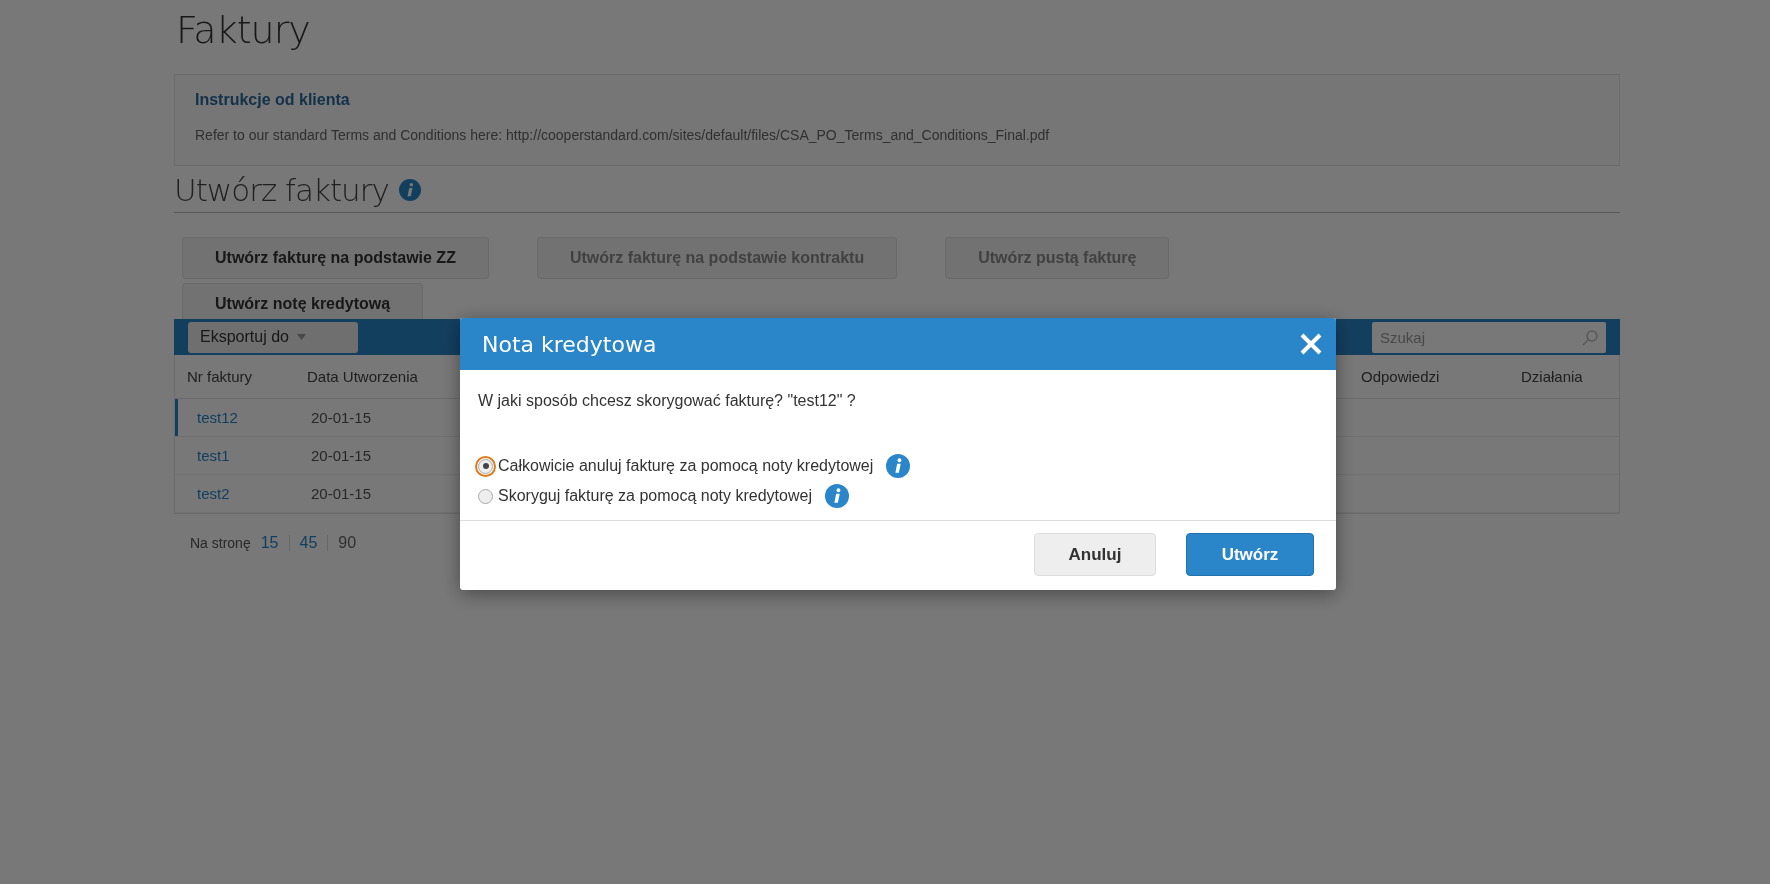  What do you see at coordinates (1590, 337) in the screenshot?
I see `search-icon` at bounding box center [1590, 337].